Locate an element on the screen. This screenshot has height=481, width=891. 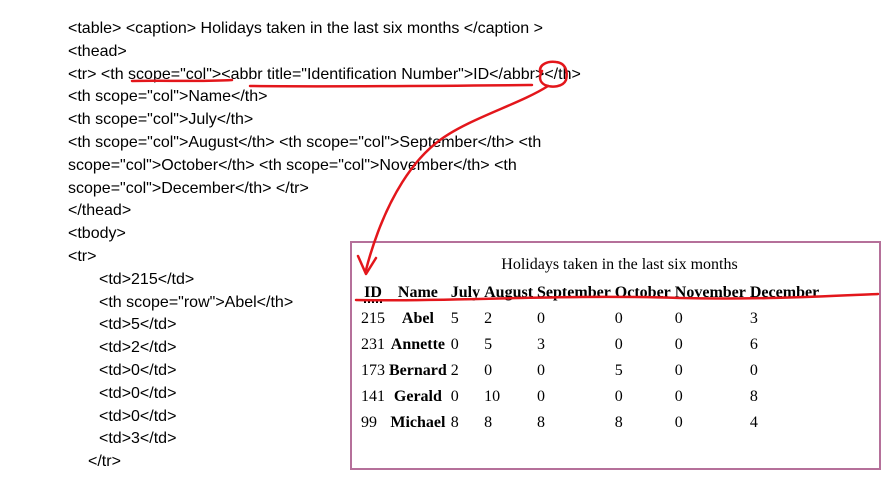
cell-name: Bernard is located at coordinates (418, 370).